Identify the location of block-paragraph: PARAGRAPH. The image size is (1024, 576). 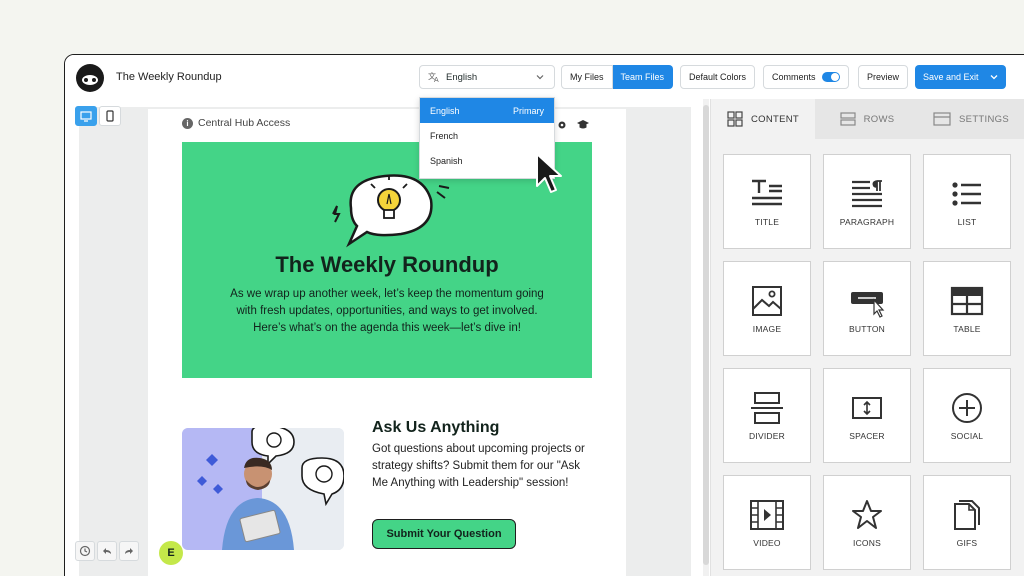
(867, 201).